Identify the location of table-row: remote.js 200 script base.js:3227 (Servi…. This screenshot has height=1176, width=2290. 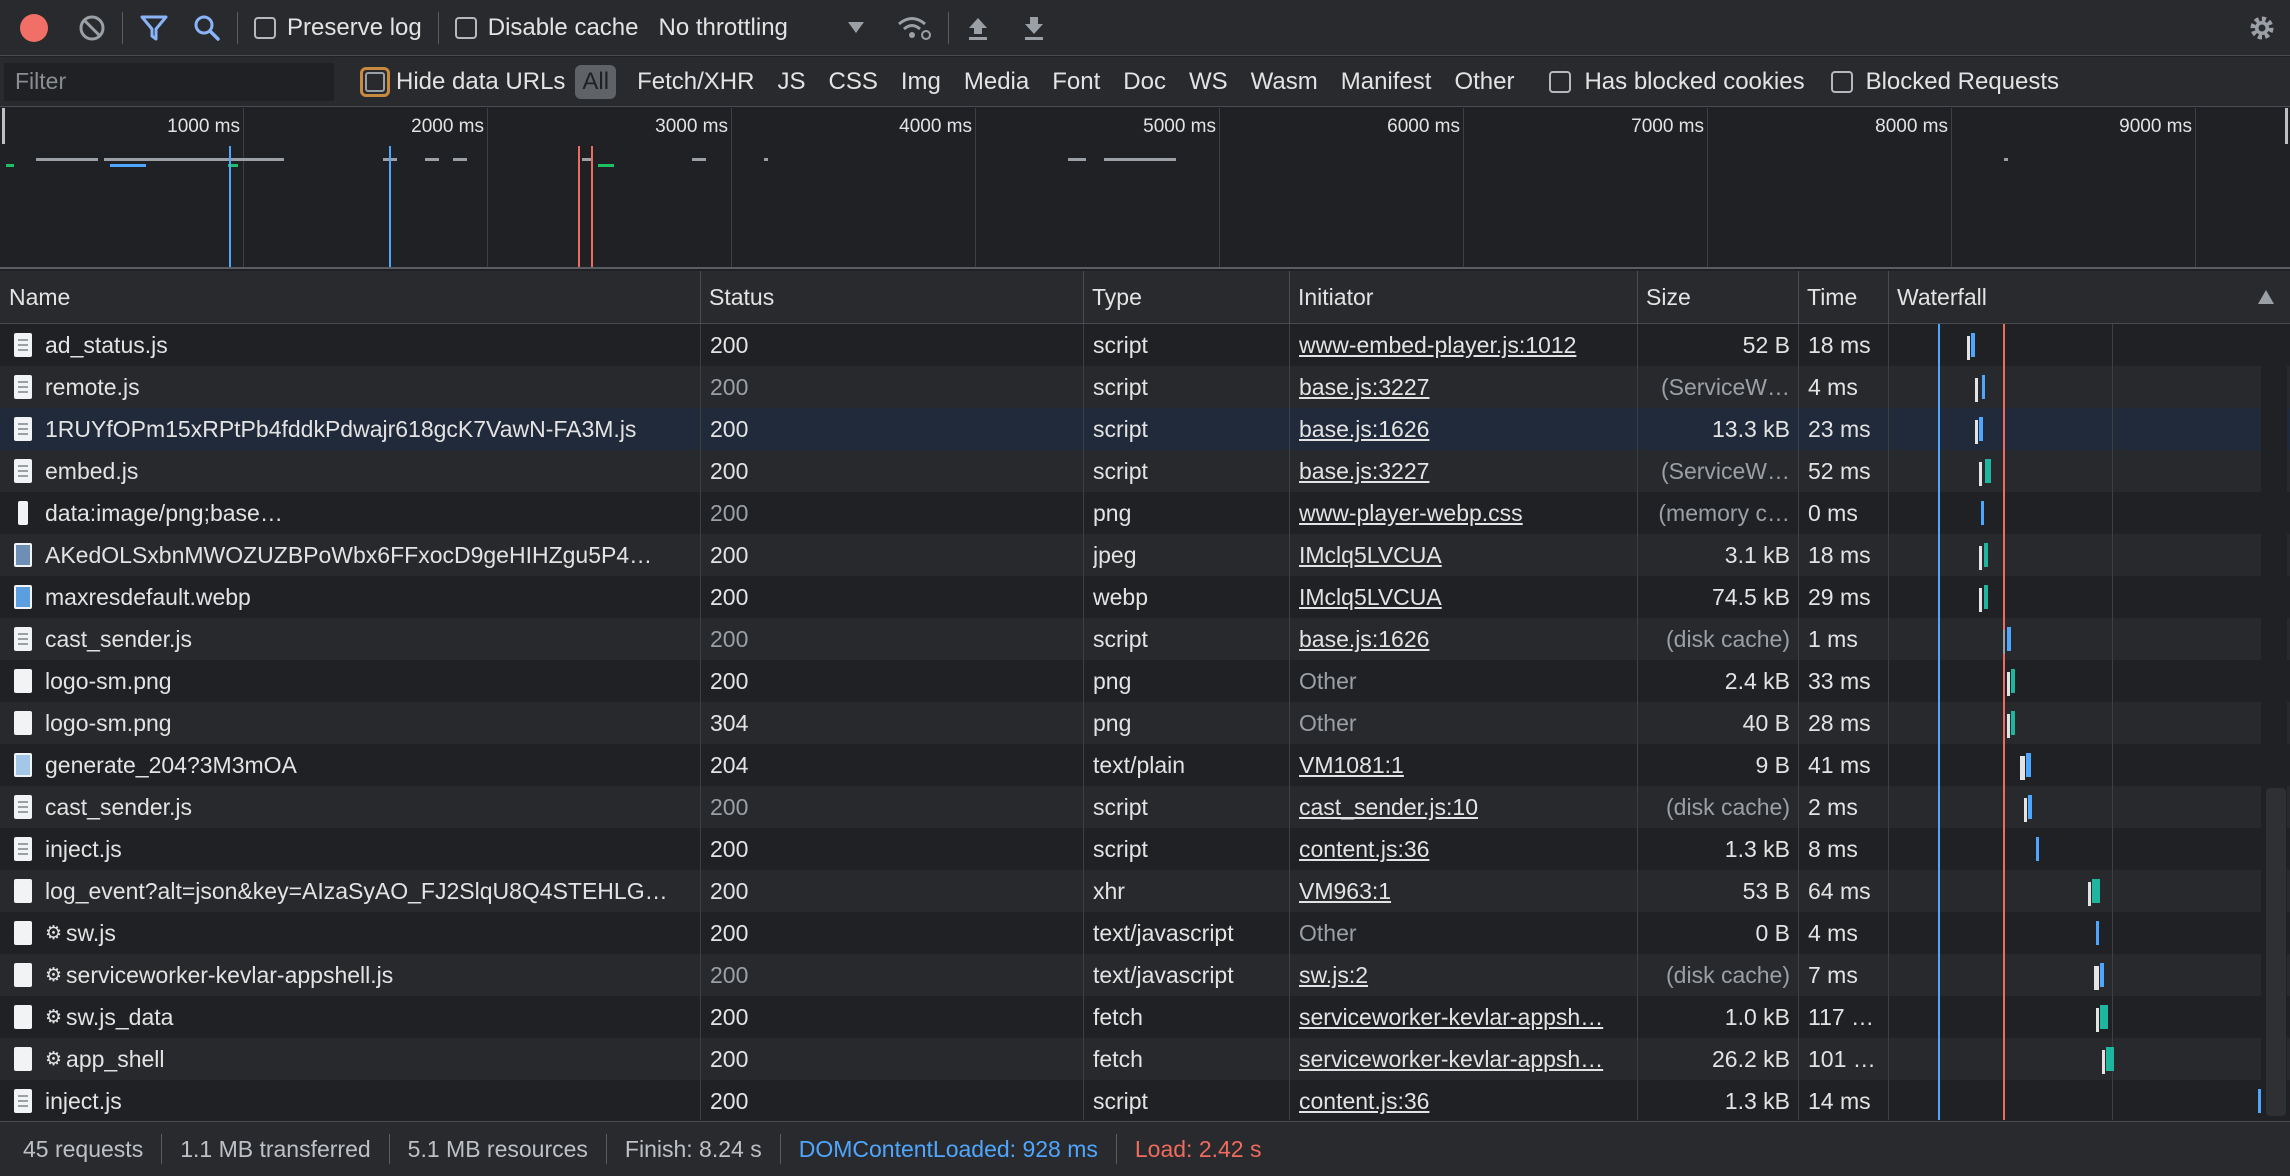
(1145, 387).